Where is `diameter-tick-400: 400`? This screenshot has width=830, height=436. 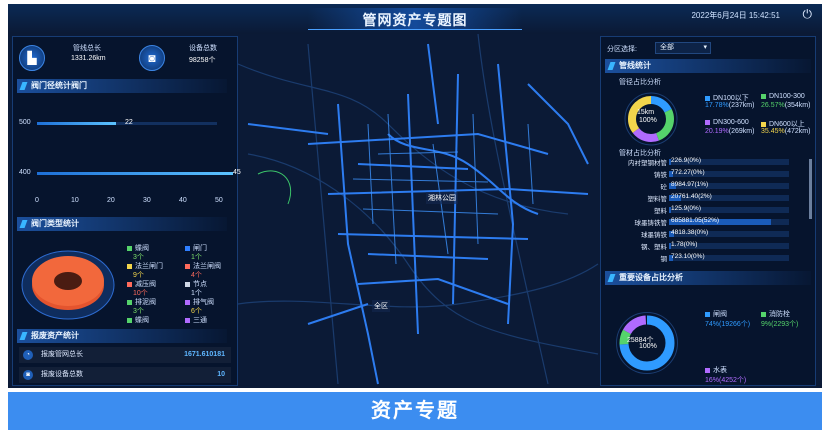
diameter-tick-400: 400 is located at coordinates (25, 172).